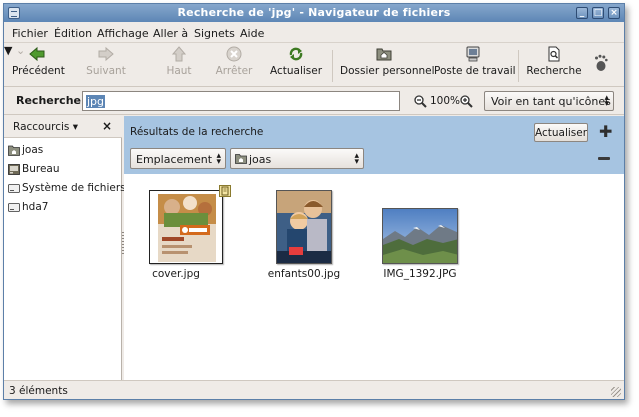 The width and height of the screenshot is (639, 417). I want to click on reload-label: Actualiser, so click(296, 71).